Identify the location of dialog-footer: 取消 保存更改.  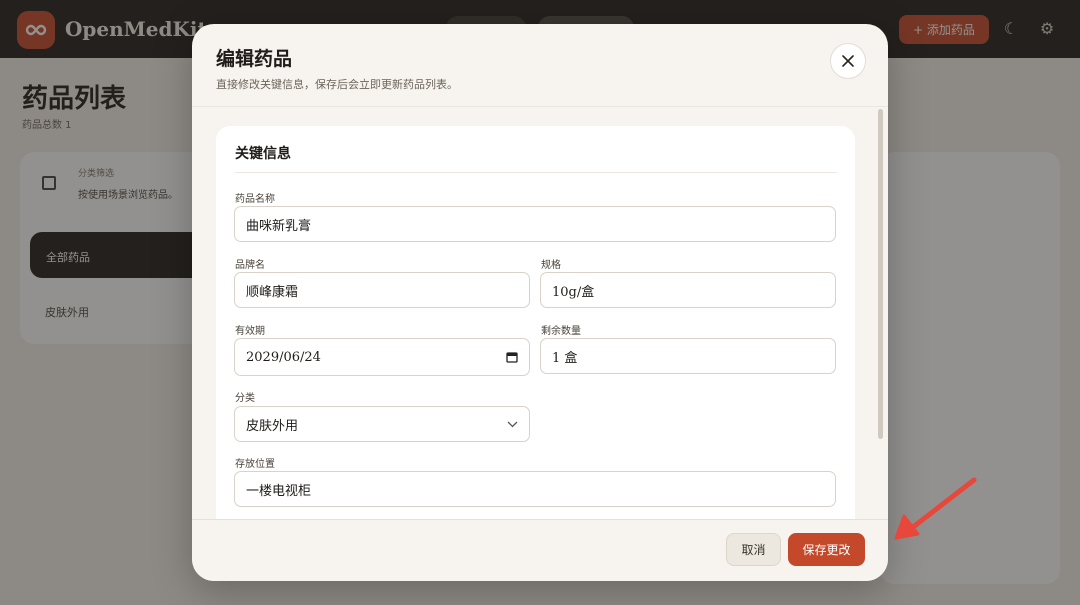
(540, 550).